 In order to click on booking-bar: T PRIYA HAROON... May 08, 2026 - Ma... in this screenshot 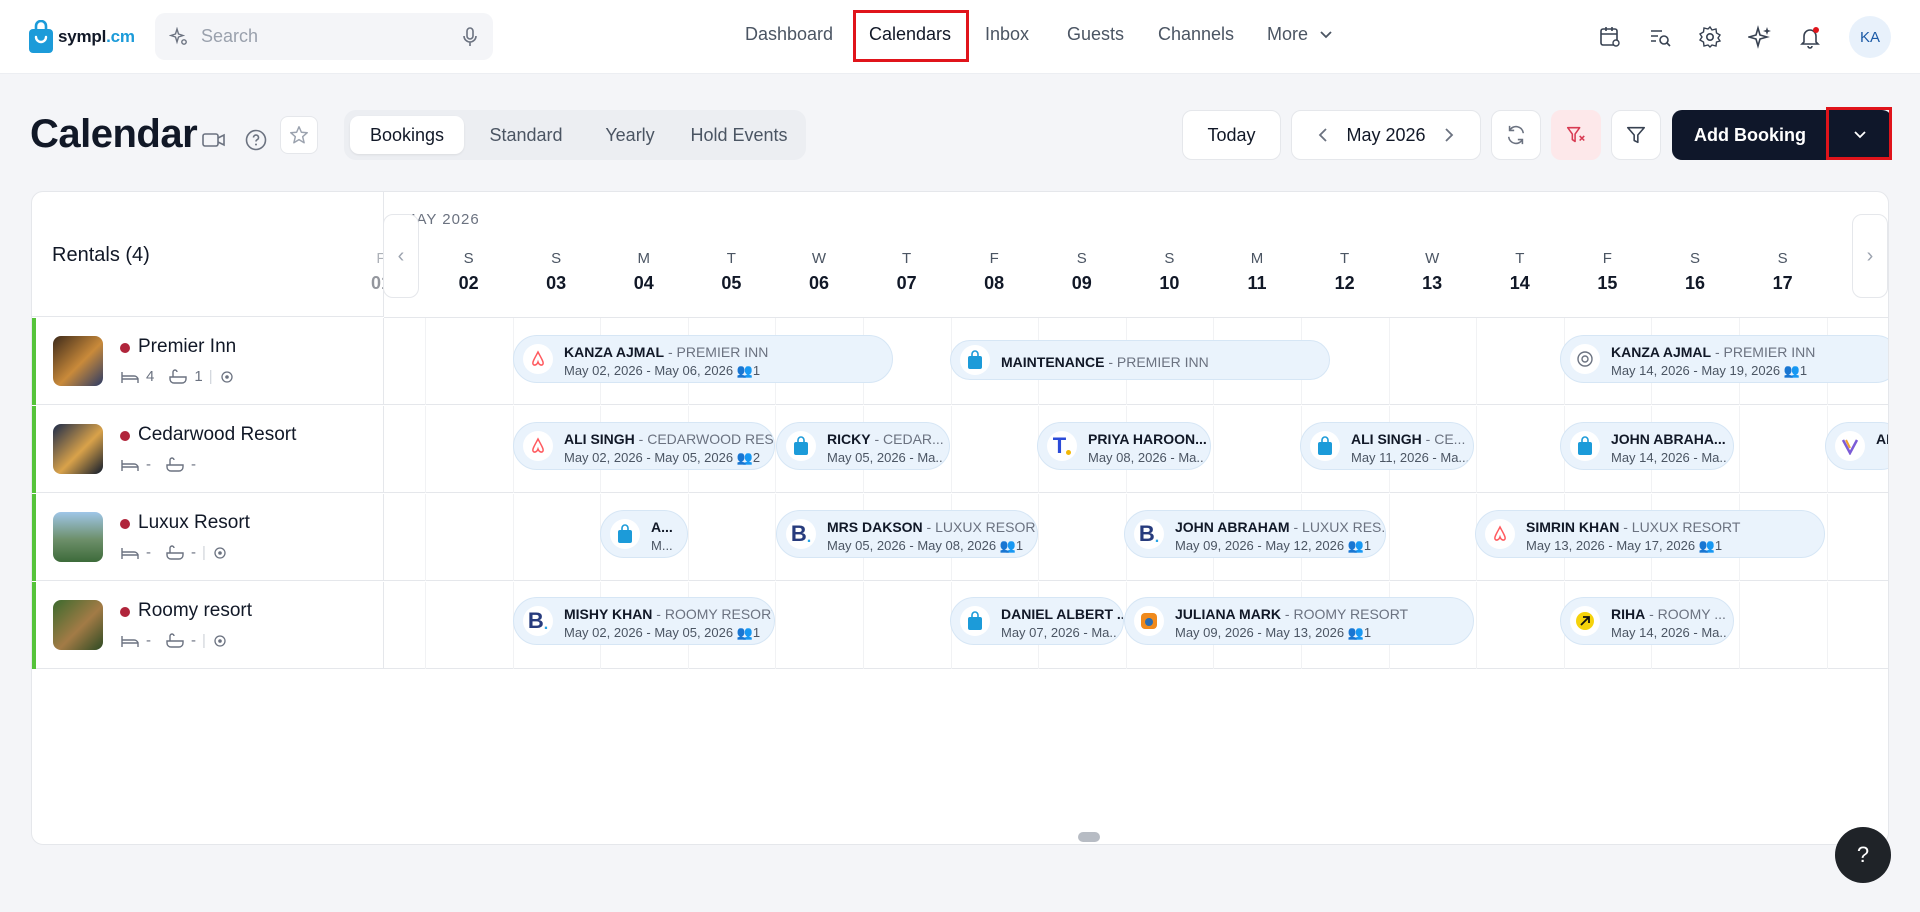, I will do `click(1124, 446)`.